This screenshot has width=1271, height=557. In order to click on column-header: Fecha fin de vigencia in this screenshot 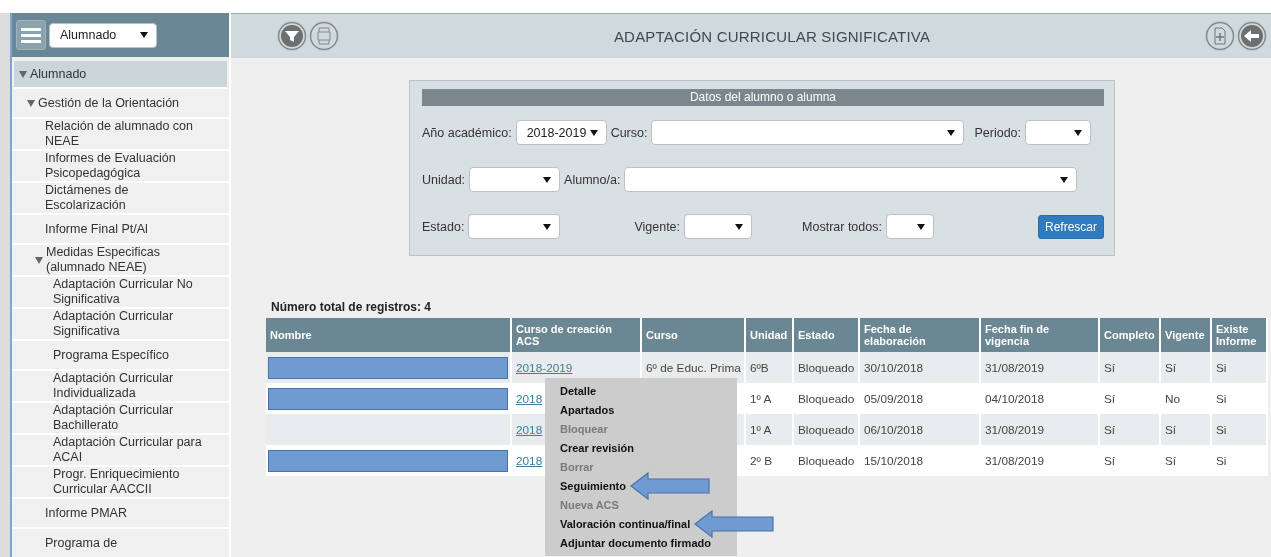, I will do `click(1039, 335)`.